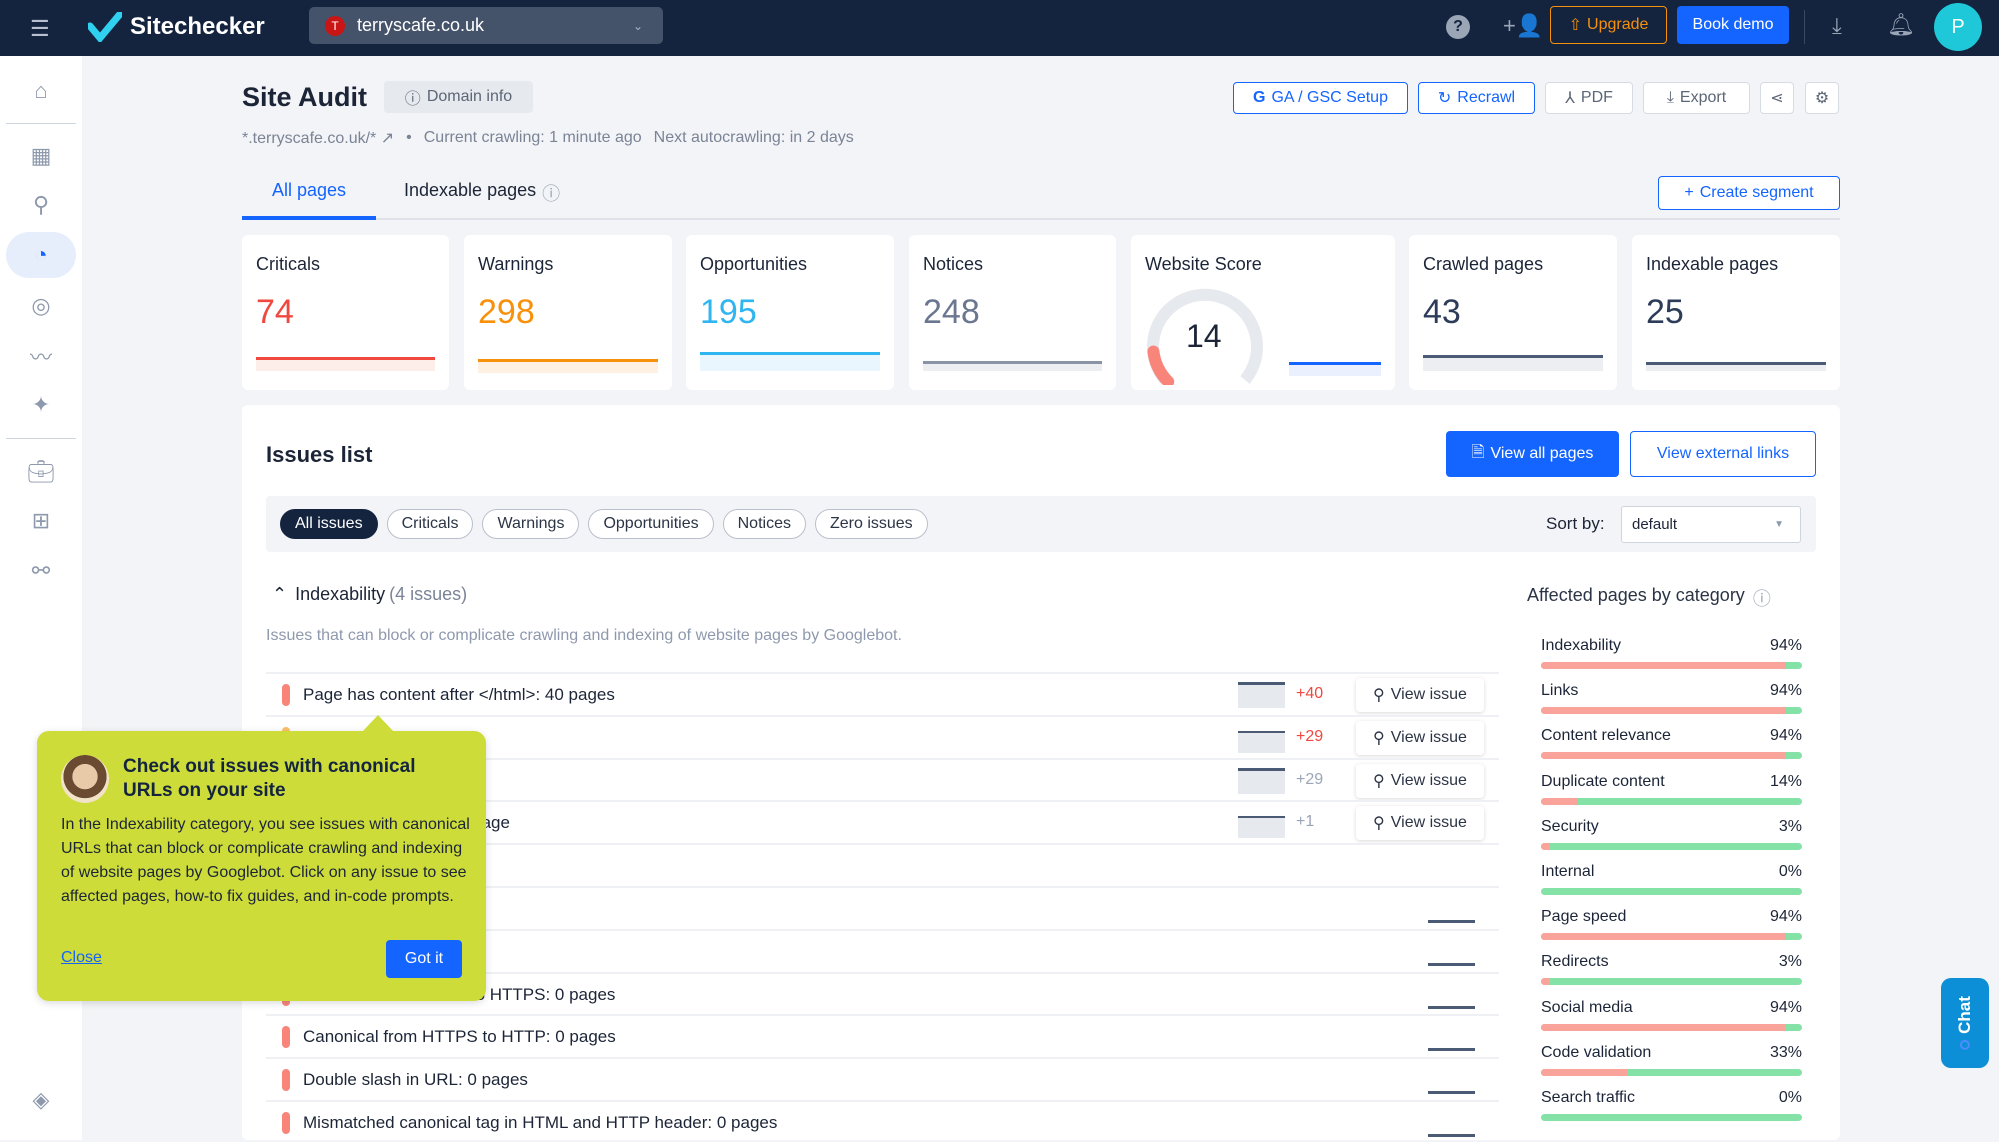 The image size is (1999, 1142). I want to click on issue-text: Page has content after </html>: 40 pages, so click(459, 694).